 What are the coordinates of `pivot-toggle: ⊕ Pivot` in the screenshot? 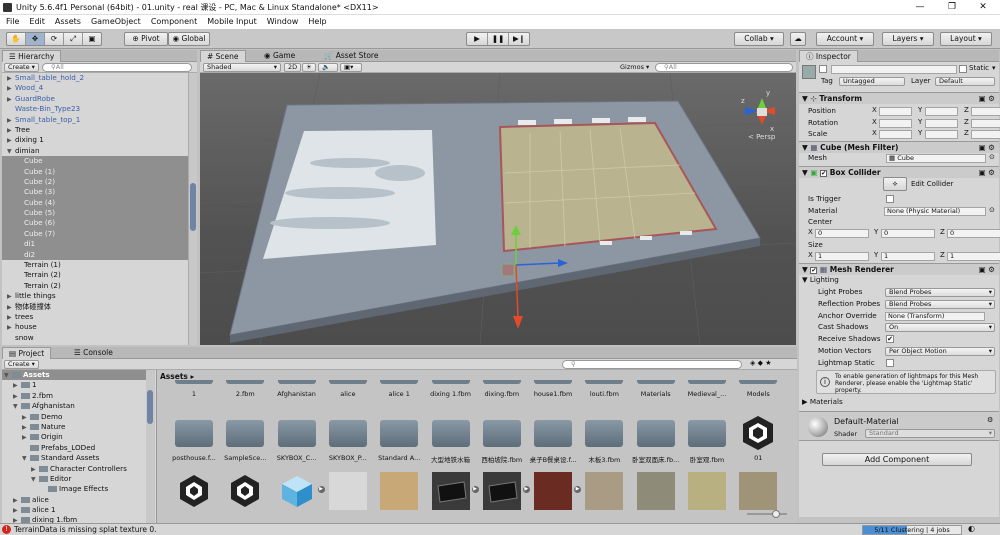 It's located at (146, 39).